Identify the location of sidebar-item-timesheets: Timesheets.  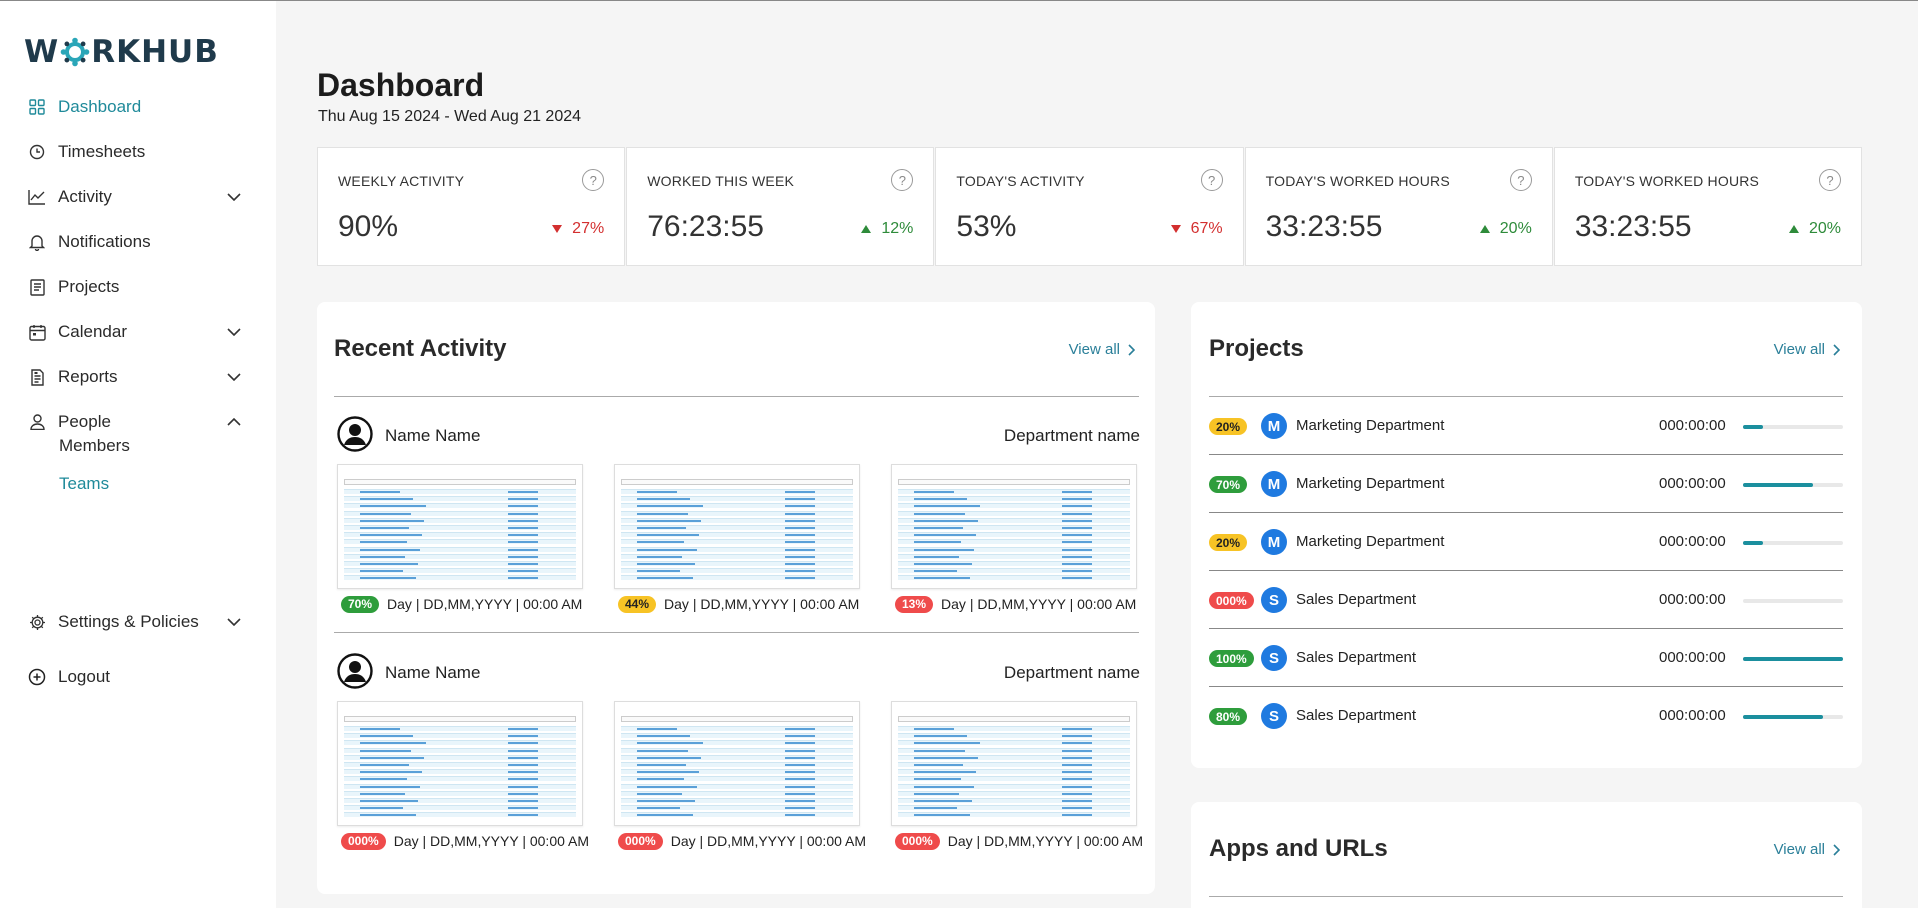
(138, 152).